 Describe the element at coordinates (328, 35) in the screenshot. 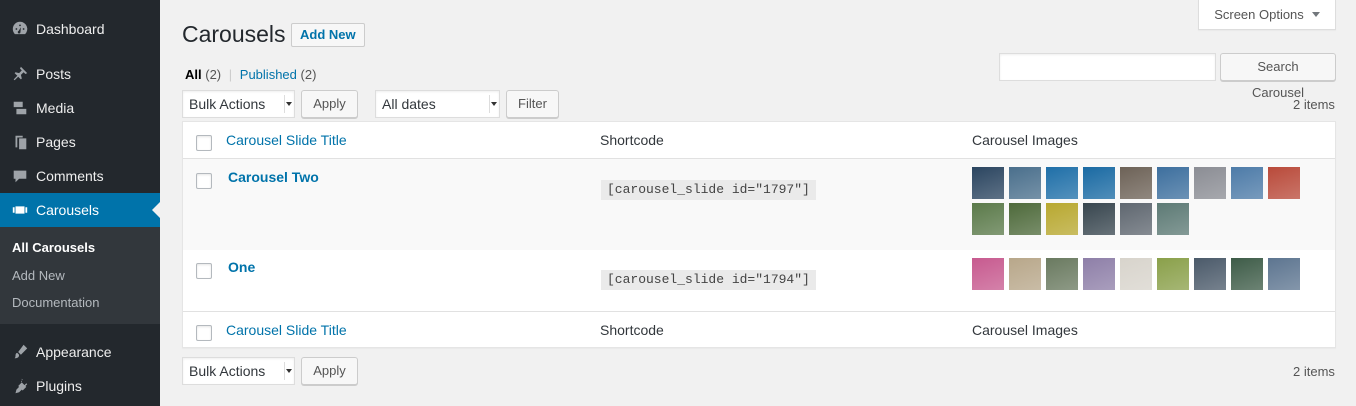

I see `add-new-button: Add New` at that location.